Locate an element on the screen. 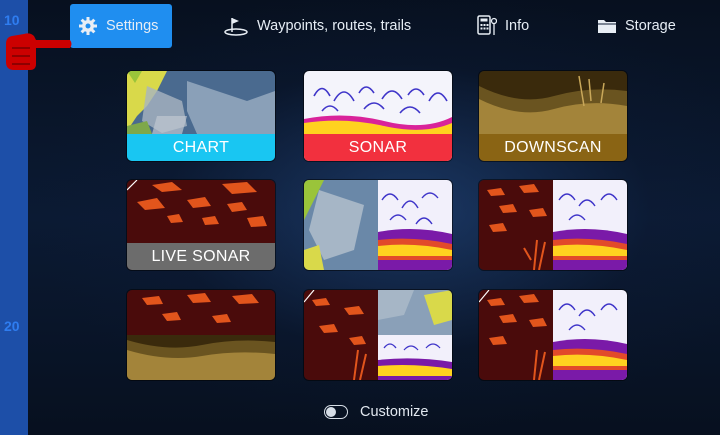  flag-icon is located at coordinates (236, 26).